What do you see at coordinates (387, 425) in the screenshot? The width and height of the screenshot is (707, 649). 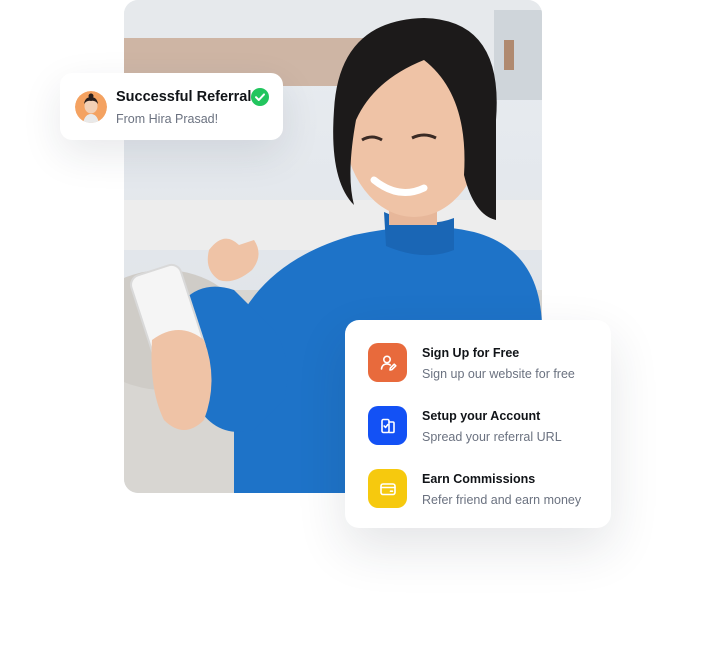 I see `clipboard-check-icon` at bounding box center [387, 425].